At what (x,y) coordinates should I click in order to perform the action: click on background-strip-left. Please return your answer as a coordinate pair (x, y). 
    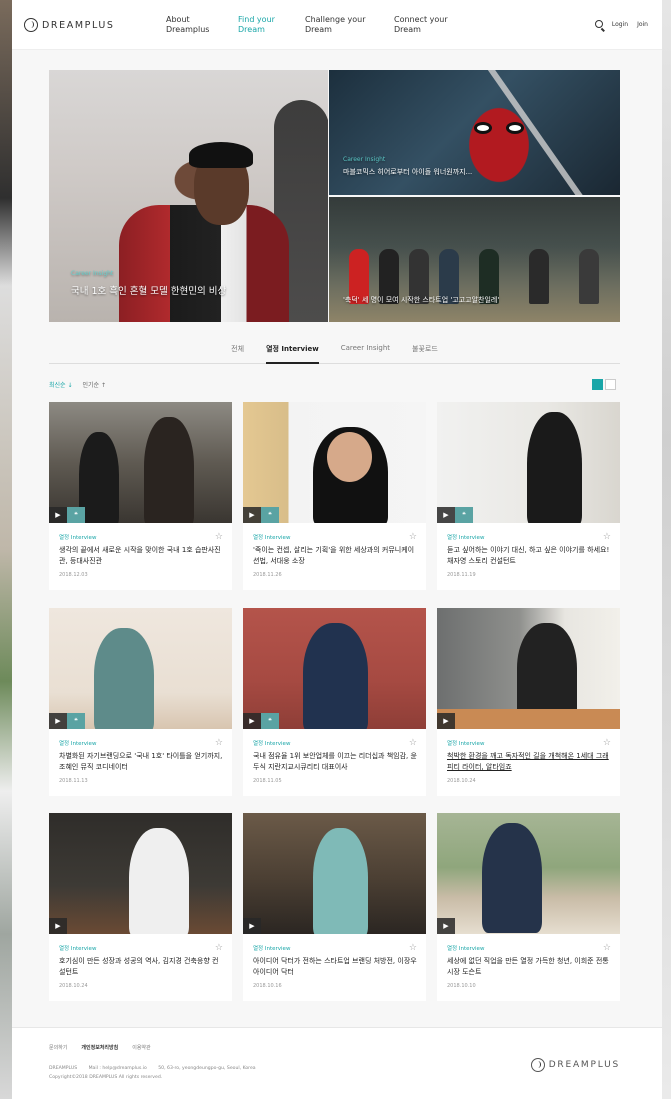
    Looking at the image, I should click on (6, 549).